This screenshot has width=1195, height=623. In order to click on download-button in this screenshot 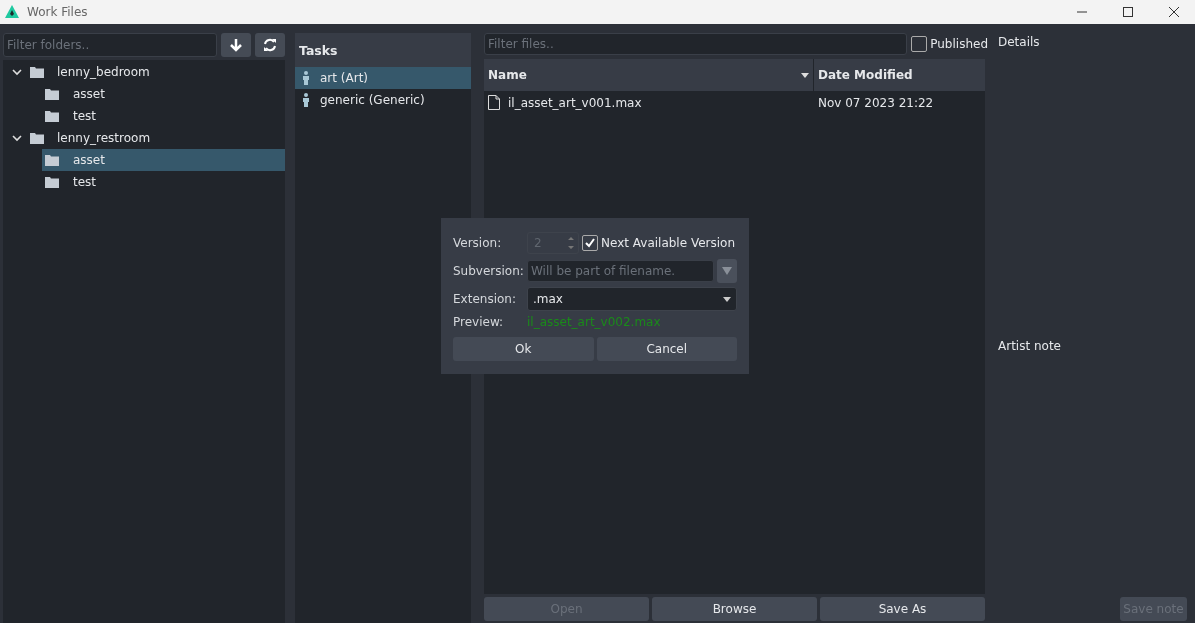, I will do `click(236, 45)`.